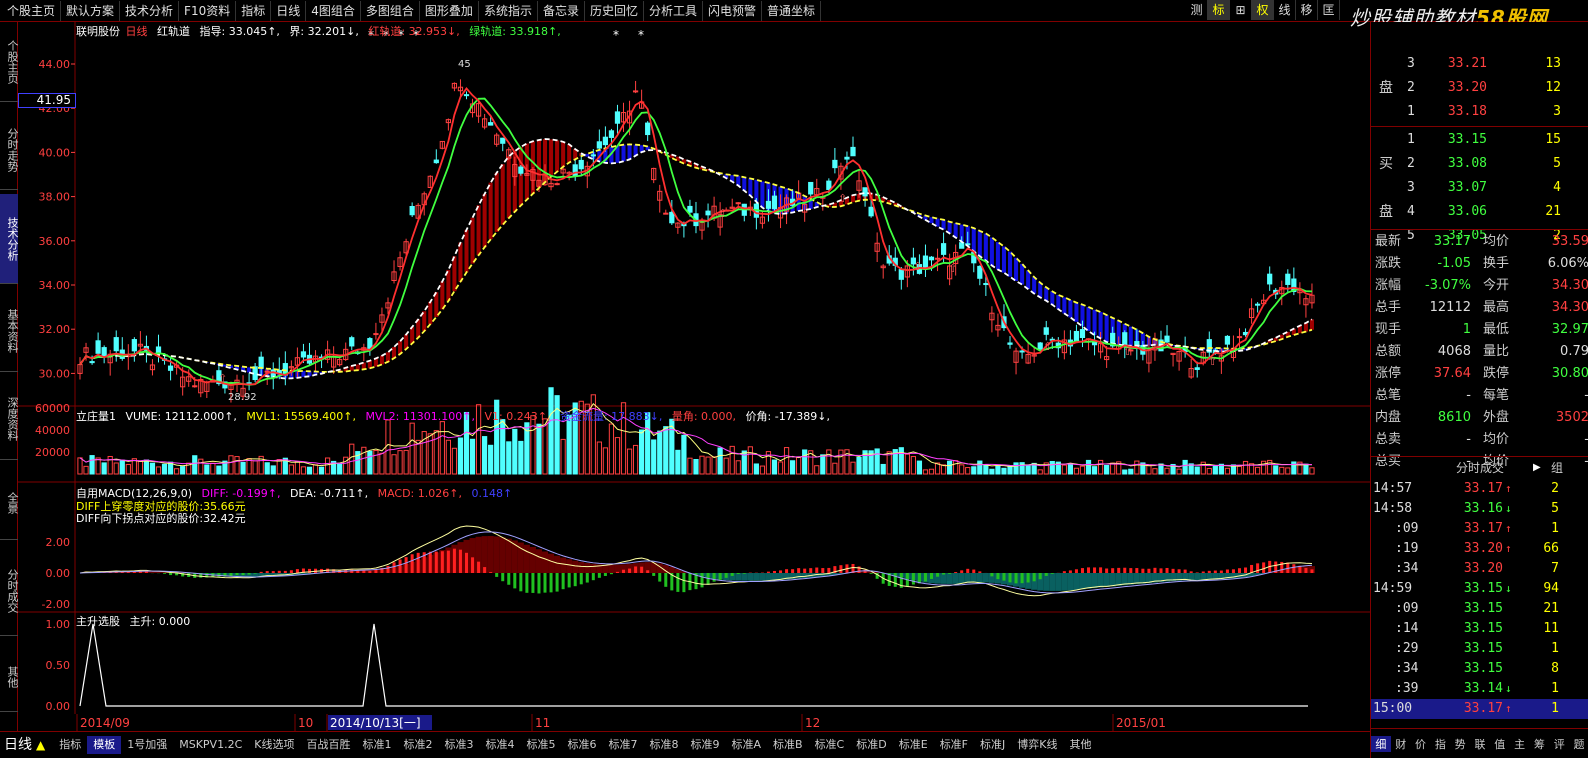 Image resolution: width=1588 pixels, height=758 pixels. What do you see at coordinates (150, 10) in the screenshot?
I see `toolbar-item-2: 技术分析` at bounding box center [150, 10].